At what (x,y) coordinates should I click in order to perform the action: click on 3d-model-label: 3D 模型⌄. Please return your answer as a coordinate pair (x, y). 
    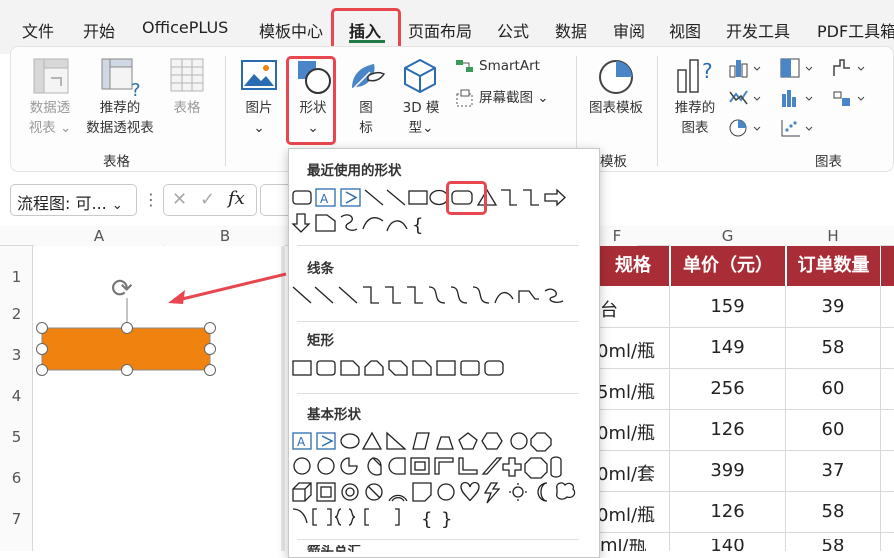
    Looking at the image, I should click on (421, 118).